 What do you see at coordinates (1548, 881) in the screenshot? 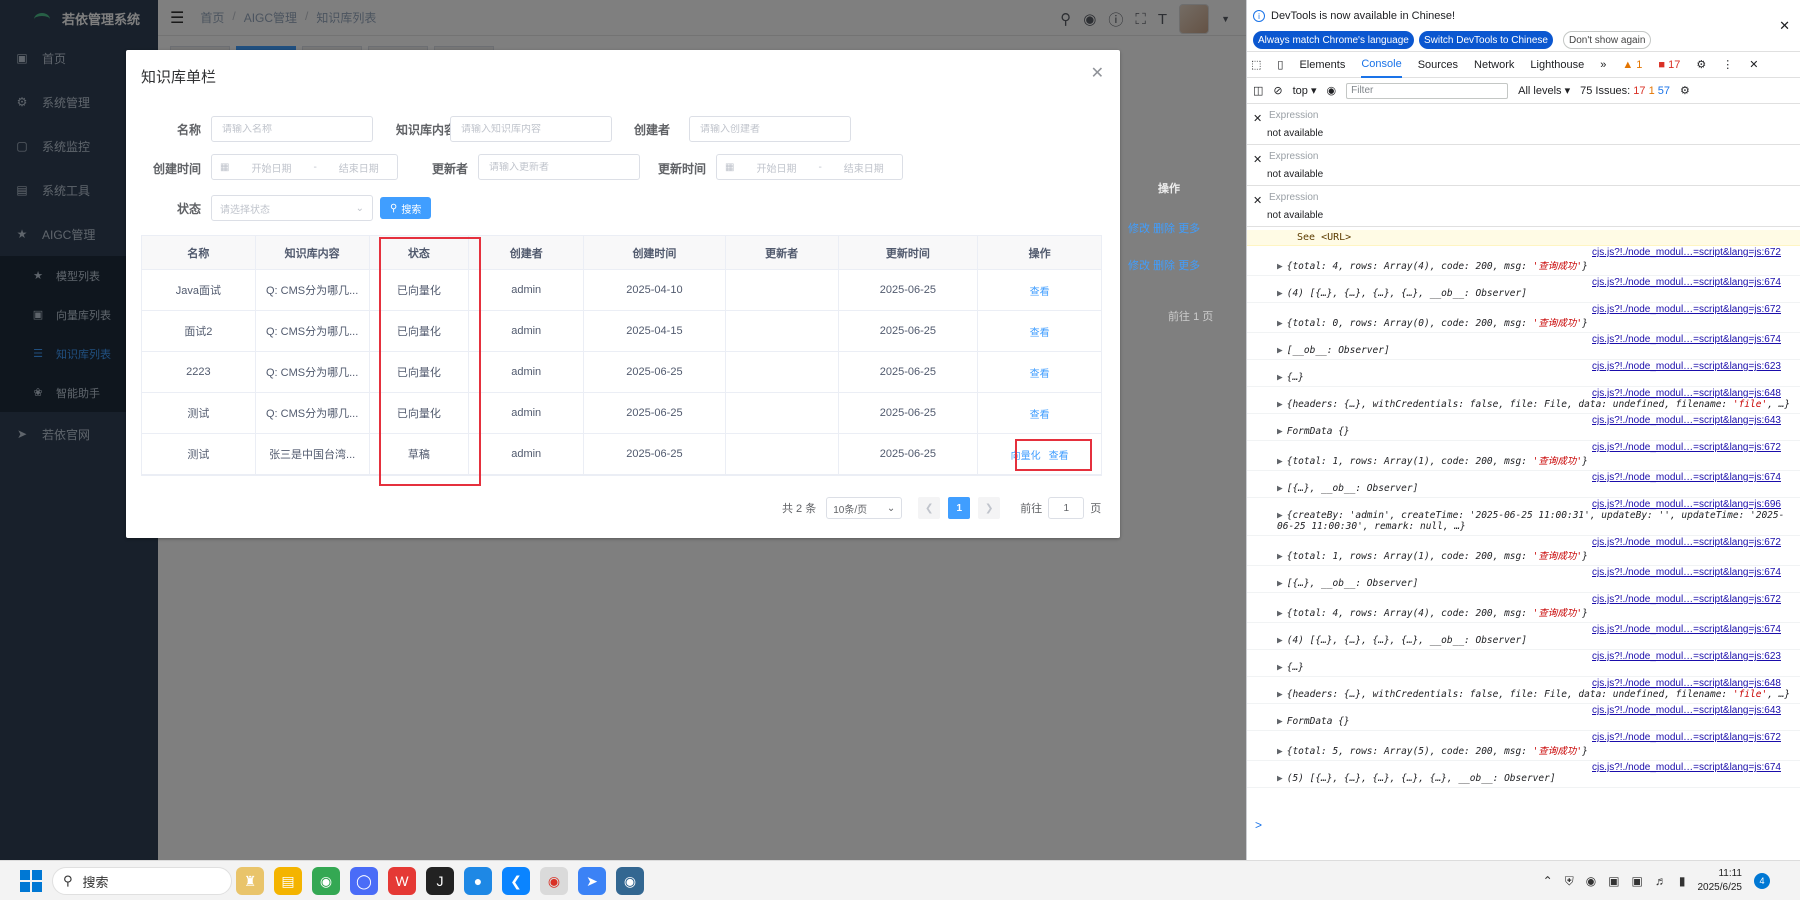
I see `chevron-up-icon: ⌃` at bounding box center [1548, 881].